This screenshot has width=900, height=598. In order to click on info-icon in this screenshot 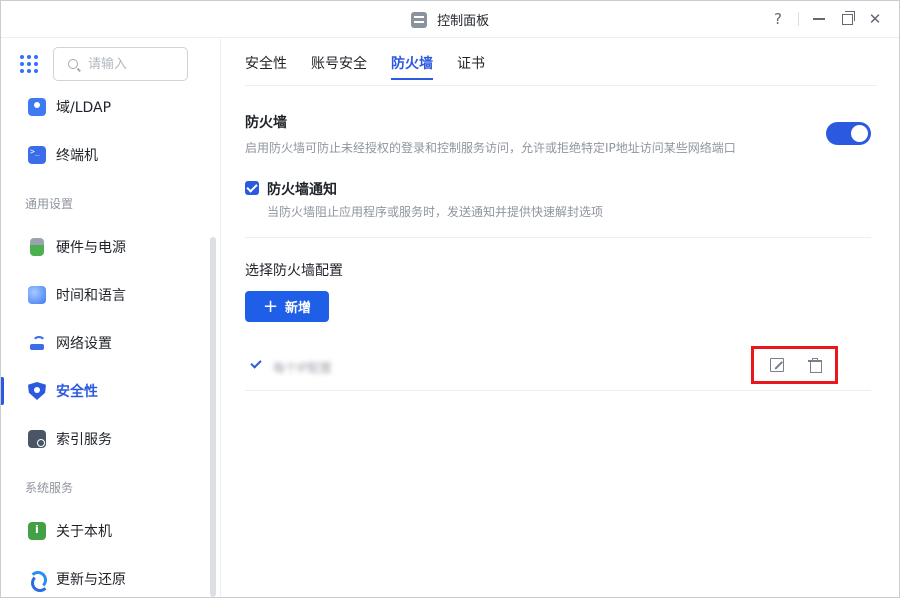, I will do `click(37, 531)`.